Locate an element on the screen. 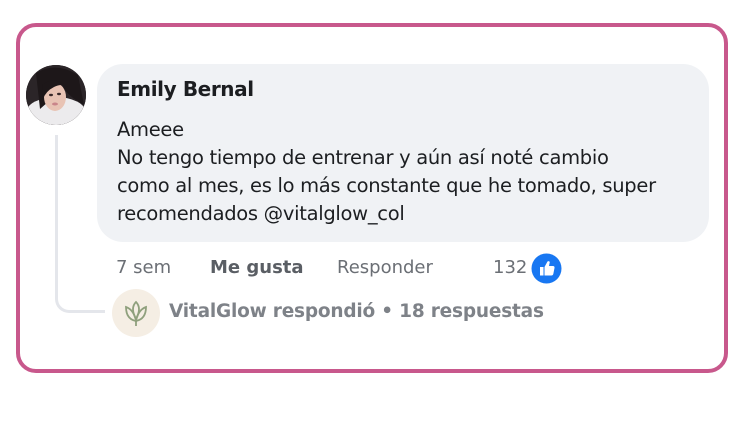 The image size is (750, 421). comment-author: Emily Bernal is located at coordinates (185, 89).